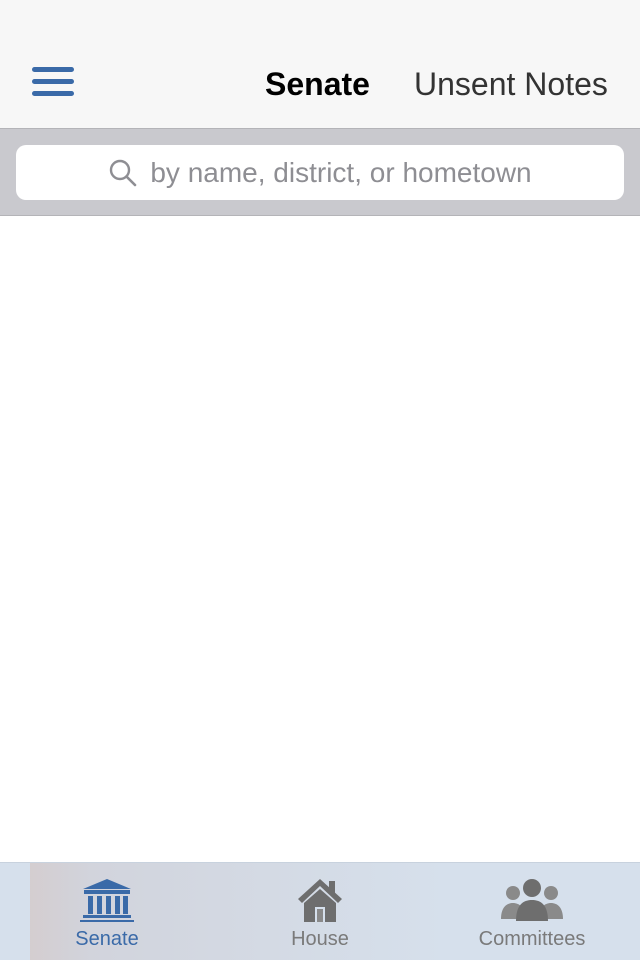 The image size is (640, 960). I want to click on house-icon, so click(320, 900).